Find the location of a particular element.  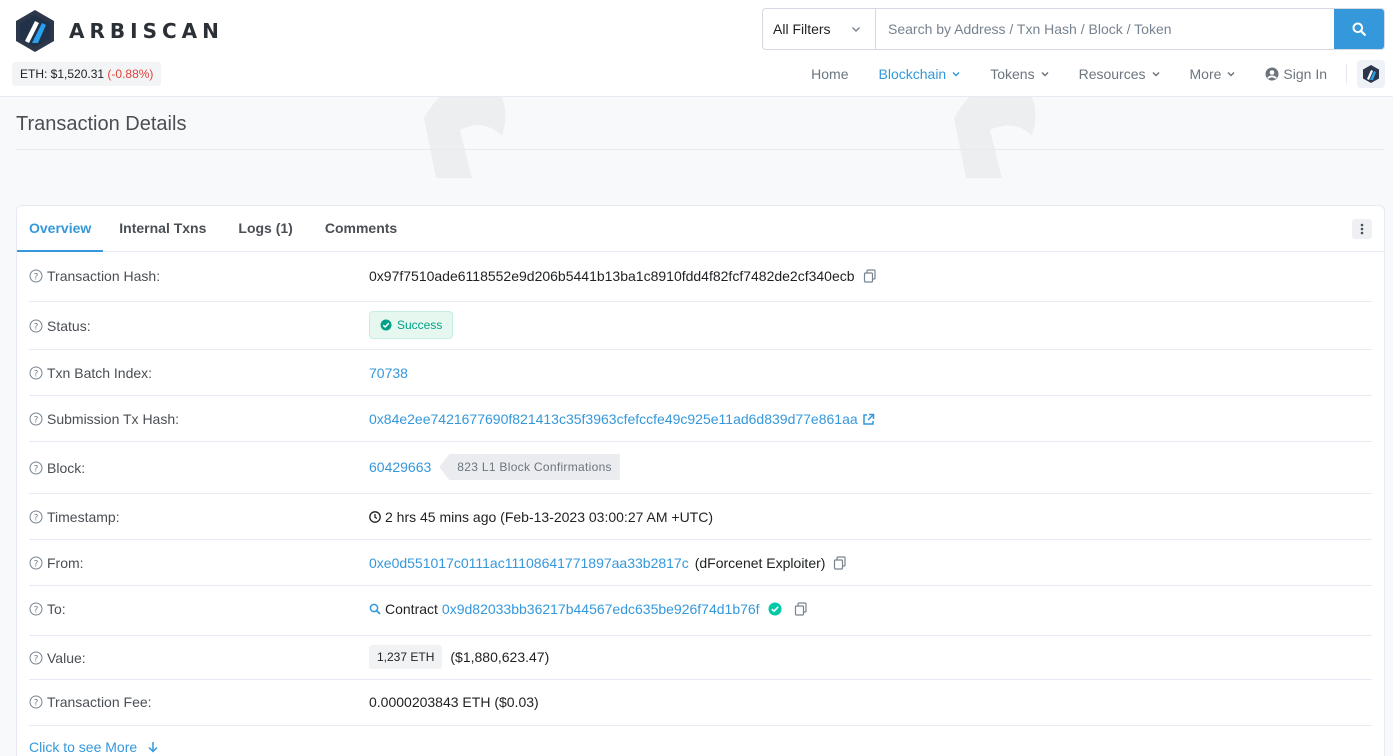

verified-check-icon is located at coordinates (775, 609).